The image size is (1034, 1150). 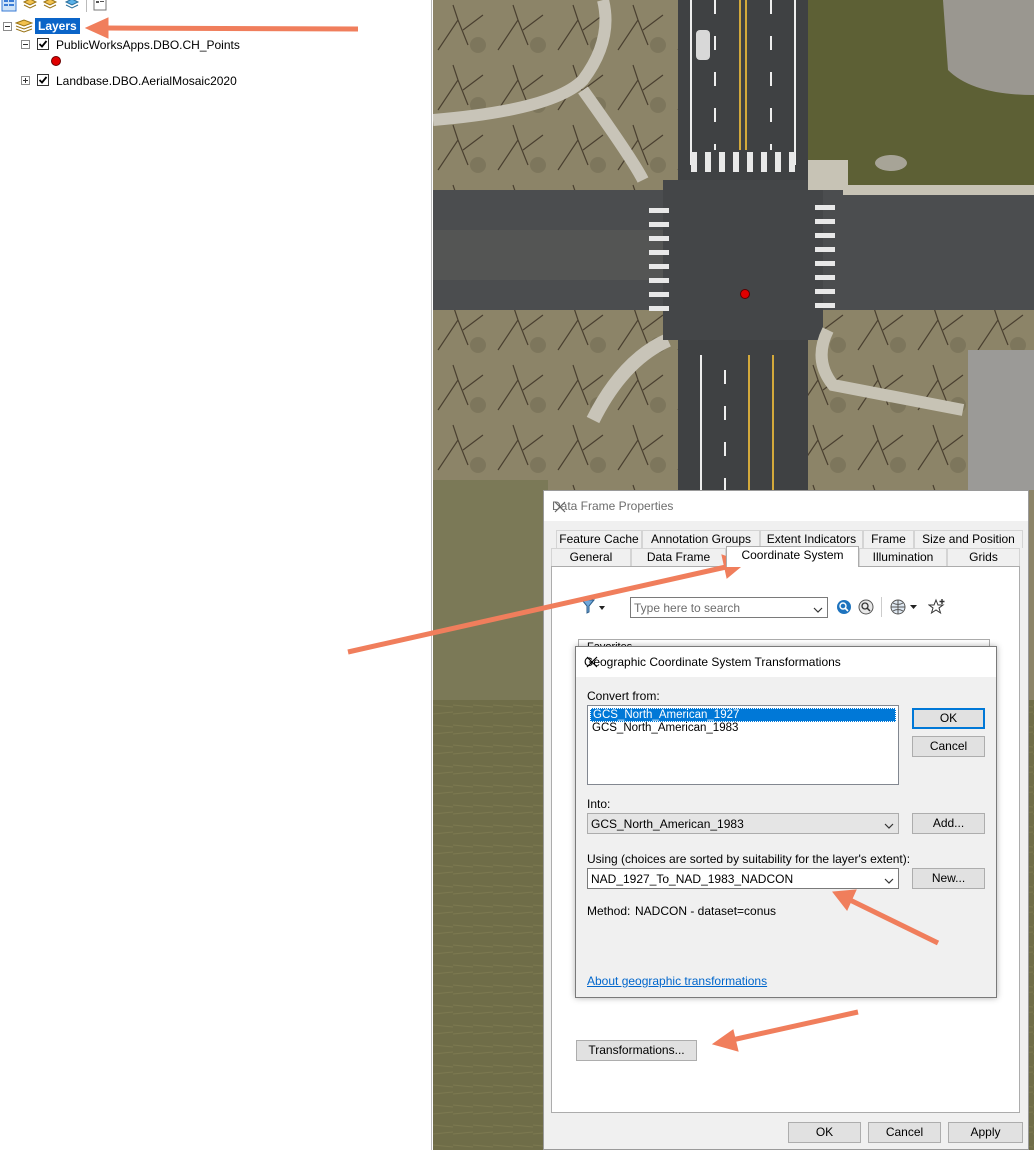 I want to click on dialog-title-bar: Data Frame Properties, so click(x=786, y=506).